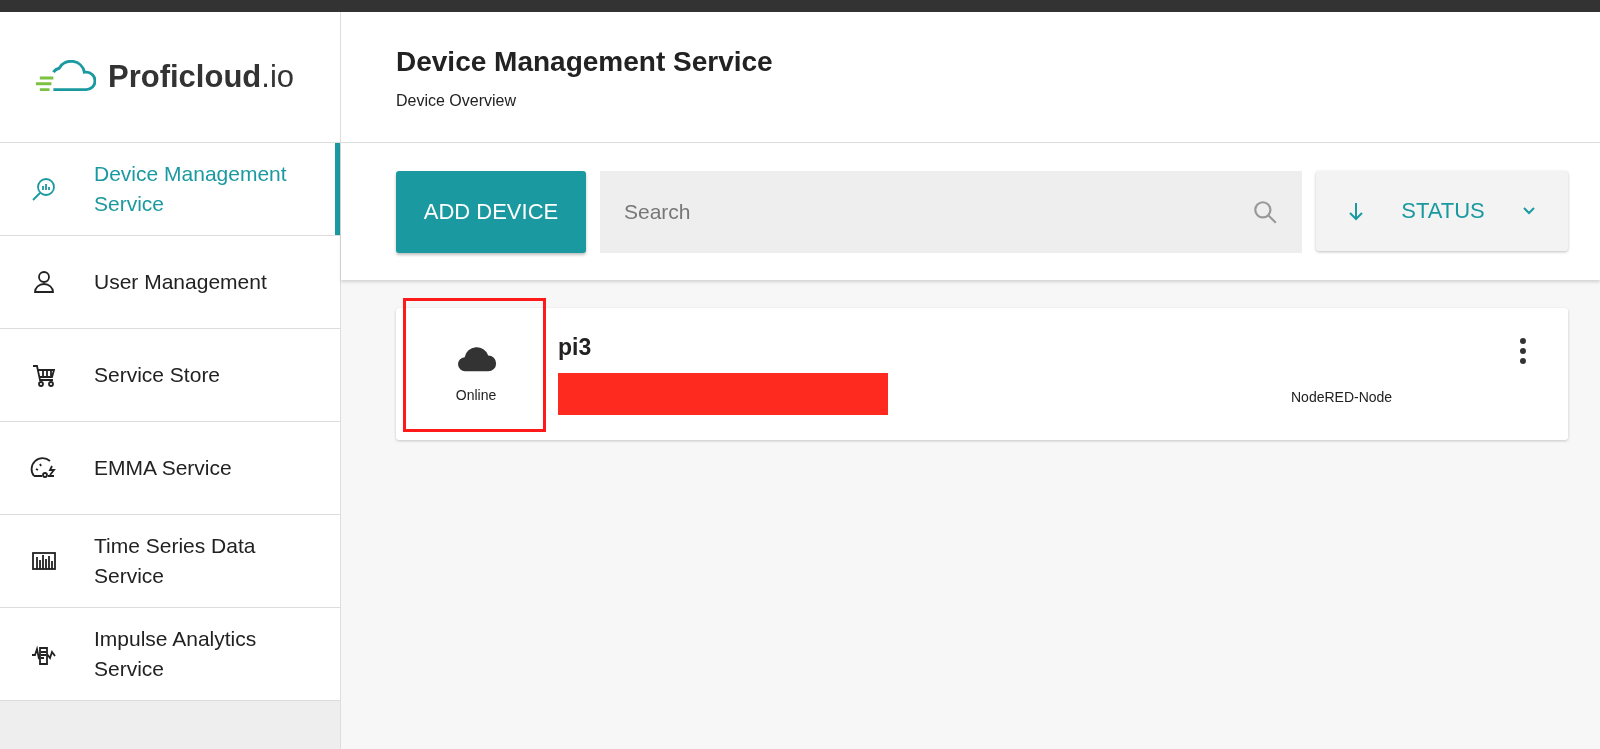 This screenshot has width=1600, height=749. What do you see at coordinates (65, 77) in the screenshot?
I see `cloud-logo-icon` at bounding box center [65, 77].